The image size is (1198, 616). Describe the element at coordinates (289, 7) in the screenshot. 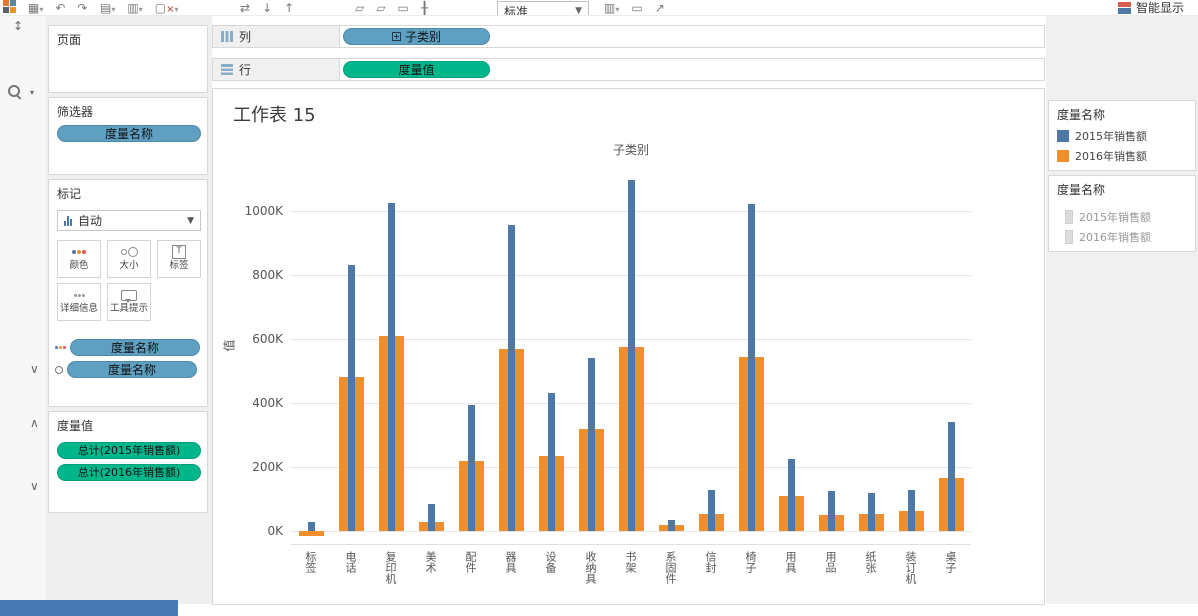

I see `sort-descending-icon: ↑` at that location.